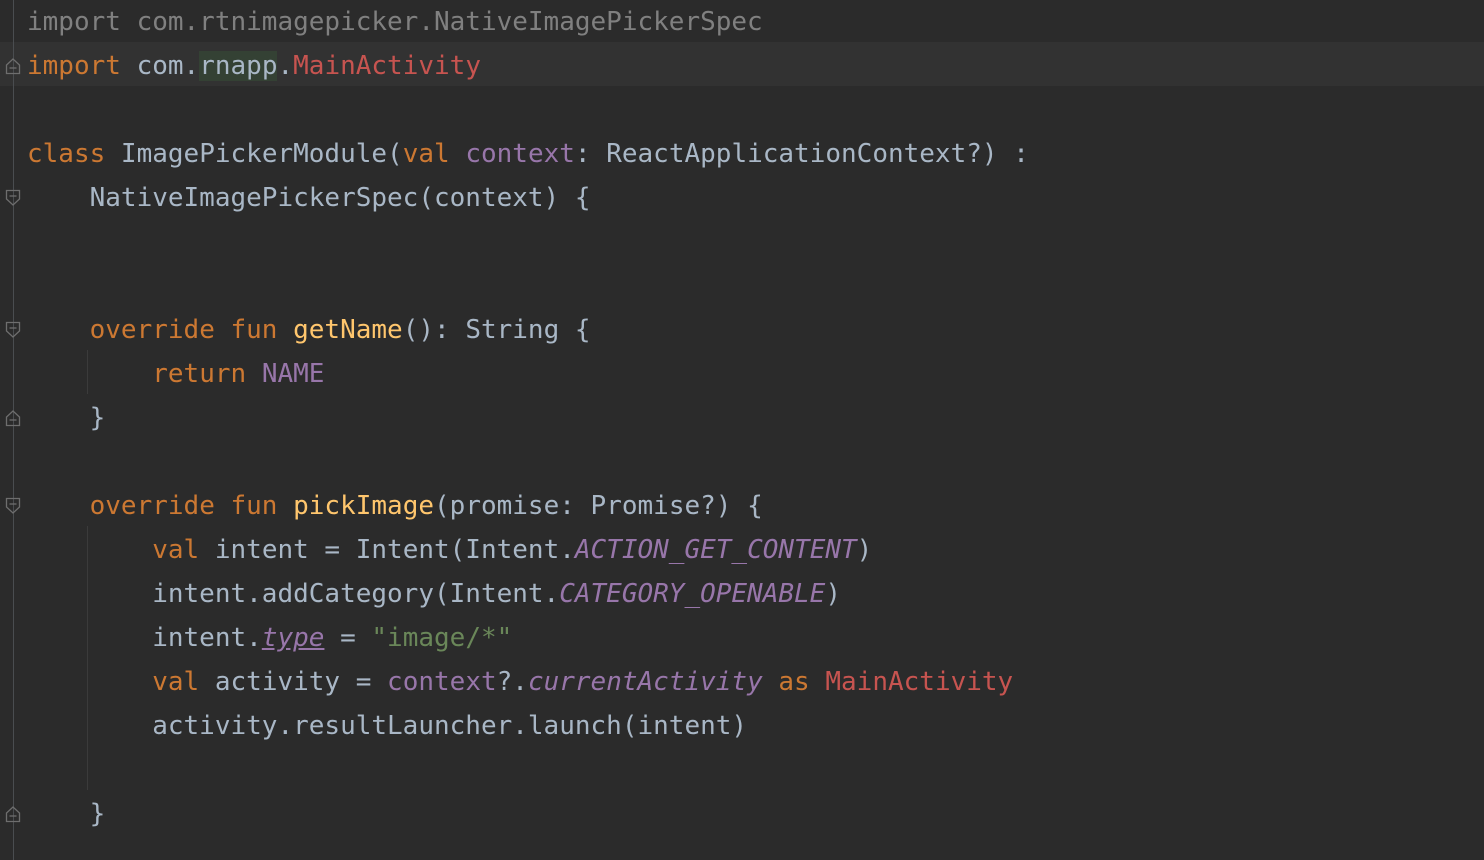  I want to click on code-token: ?., so click(512, 682).